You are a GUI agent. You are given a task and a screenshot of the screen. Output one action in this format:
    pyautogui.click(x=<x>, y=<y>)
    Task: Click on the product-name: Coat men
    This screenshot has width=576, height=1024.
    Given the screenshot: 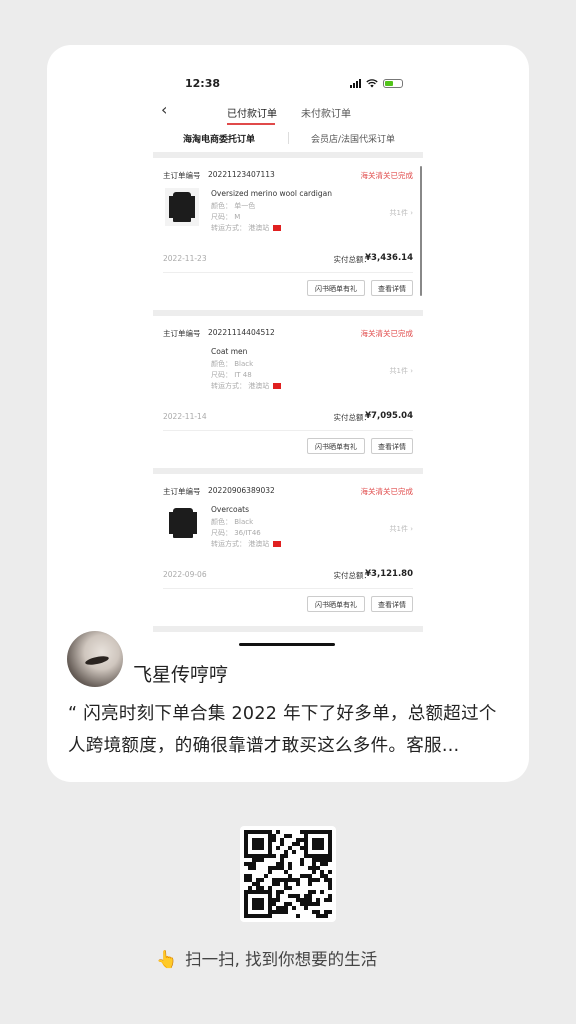 What is the action you would take?
    pyautogui.click(x=229, y=351)
    